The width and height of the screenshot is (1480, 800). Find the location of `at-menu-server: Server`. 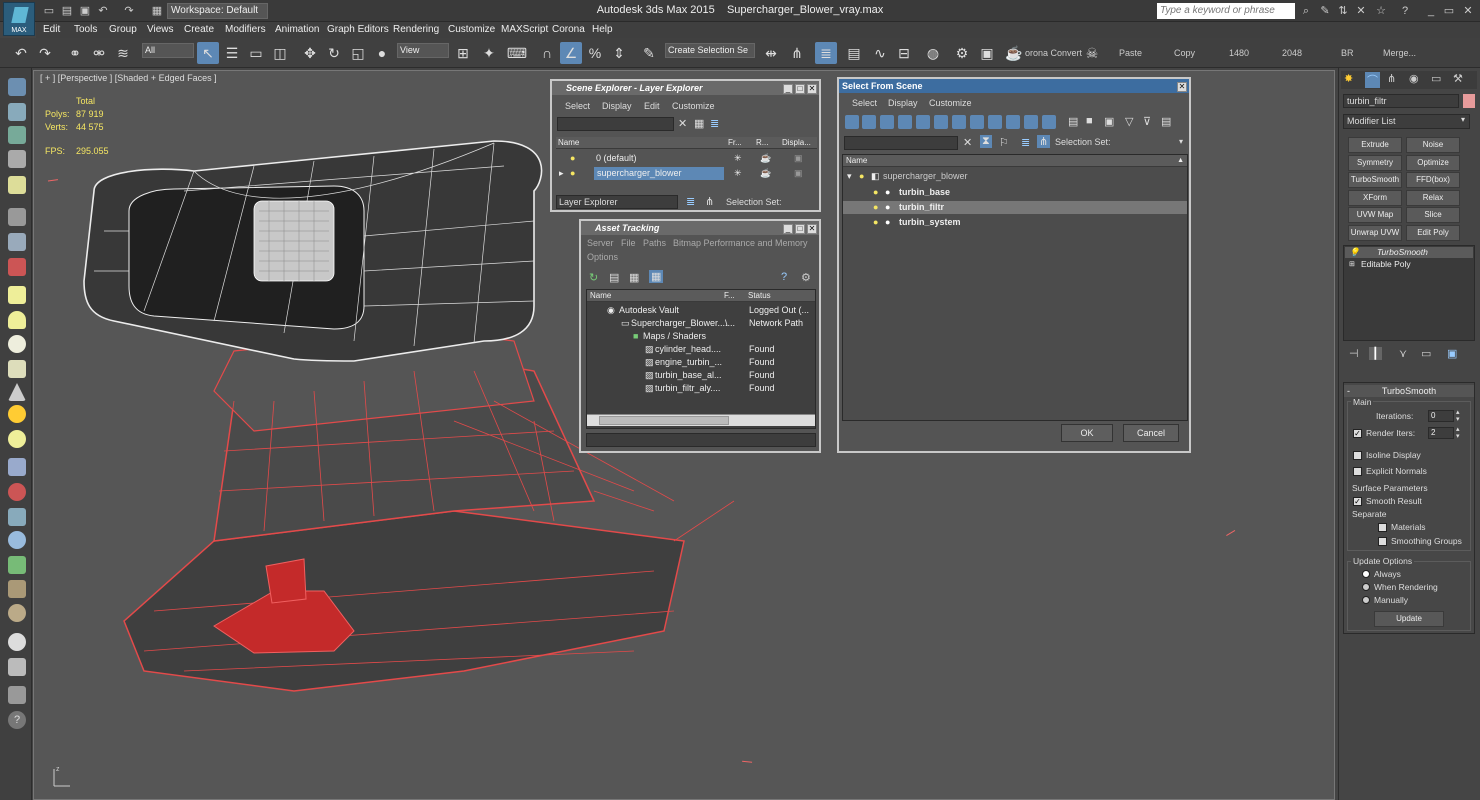

at-menu-server: Server is located at coordinates (600, 243).